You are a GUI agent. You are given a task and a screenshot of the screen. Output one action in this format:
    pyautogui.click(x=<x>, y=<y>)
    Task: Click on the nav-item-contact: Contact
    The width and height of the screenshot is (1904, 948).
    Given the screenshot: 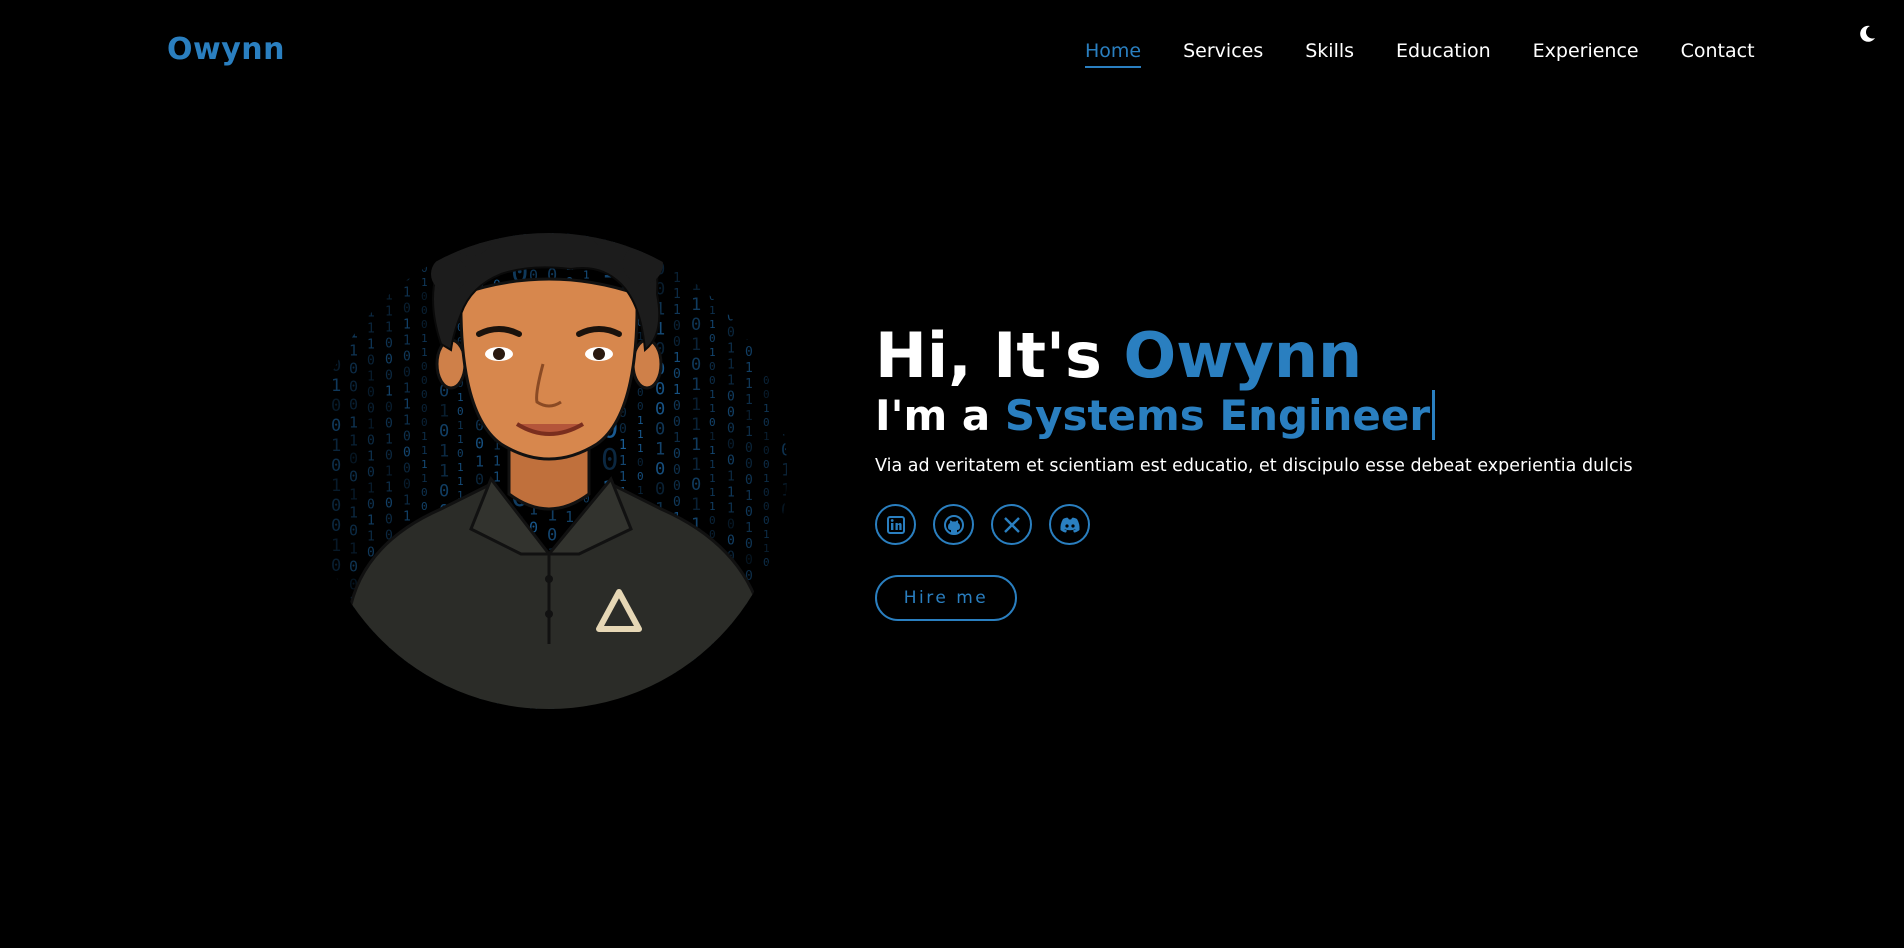 What is the action you would take?
    pyautogui.click(x=1718, y=54)
    